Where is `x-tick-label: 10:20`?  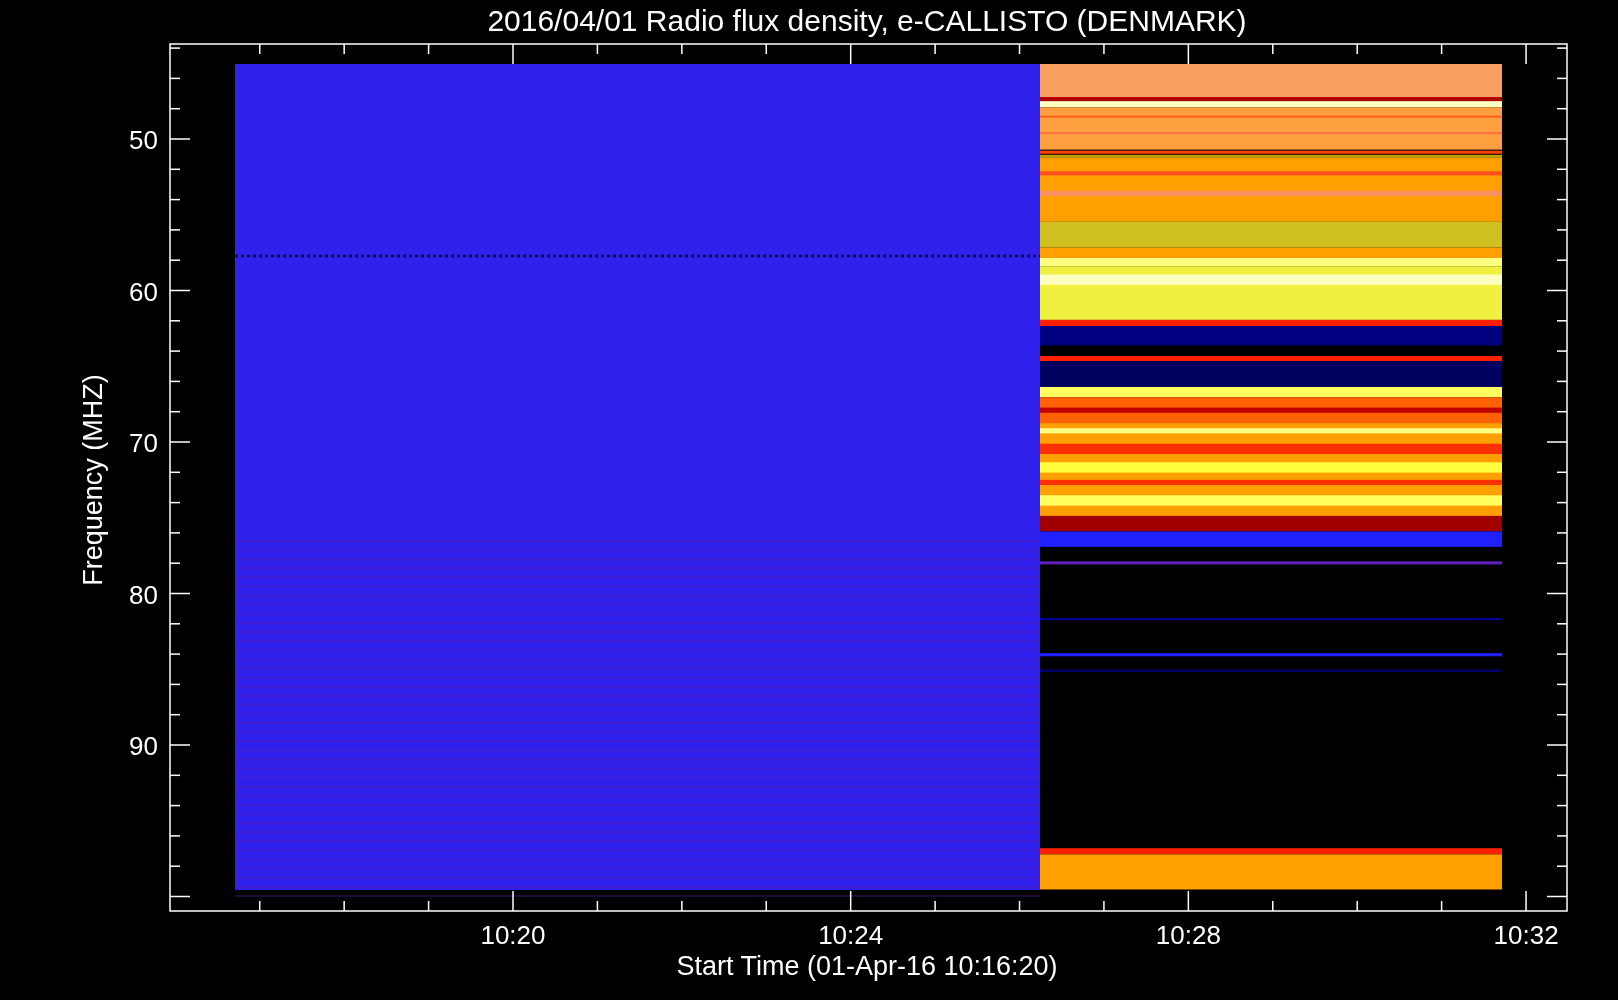
x-tick-label: 10:20 is located at coordinates (513, 935).